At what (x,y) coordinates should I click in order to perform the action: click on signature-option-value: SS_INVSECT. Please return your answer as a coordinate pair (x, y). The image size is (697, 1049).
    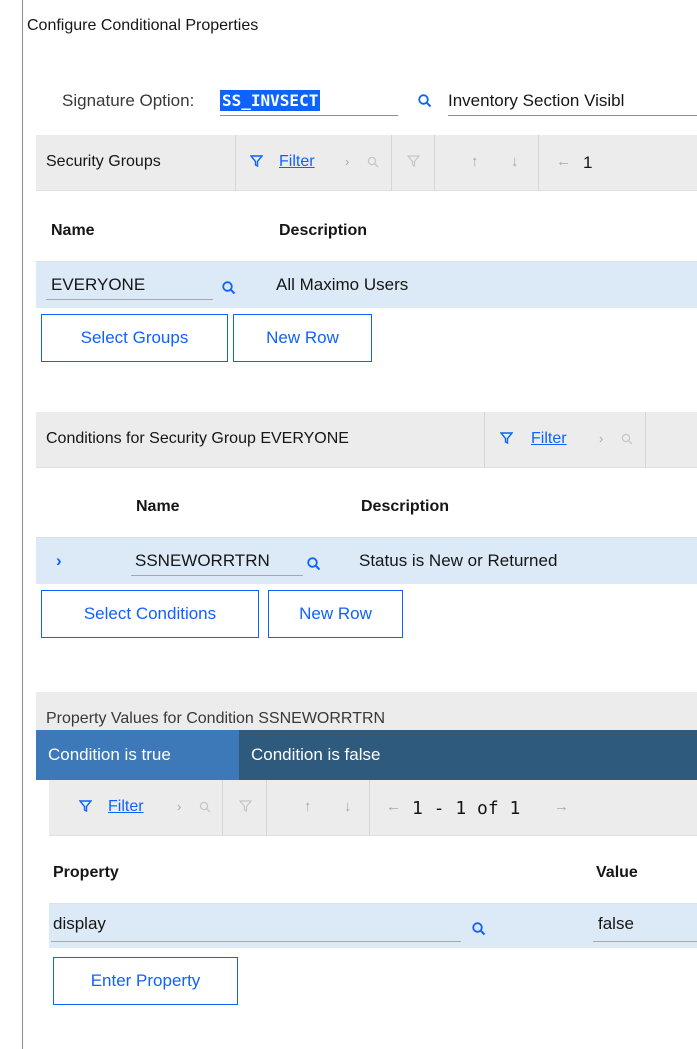
    Looking at the image, I should click on (270, 100).